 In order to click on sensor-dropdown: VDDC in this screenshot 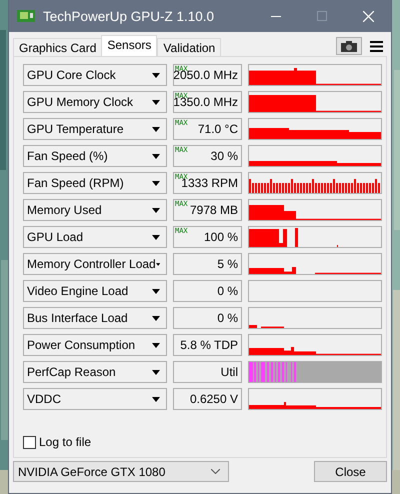, I will do `click(95, 399)`.